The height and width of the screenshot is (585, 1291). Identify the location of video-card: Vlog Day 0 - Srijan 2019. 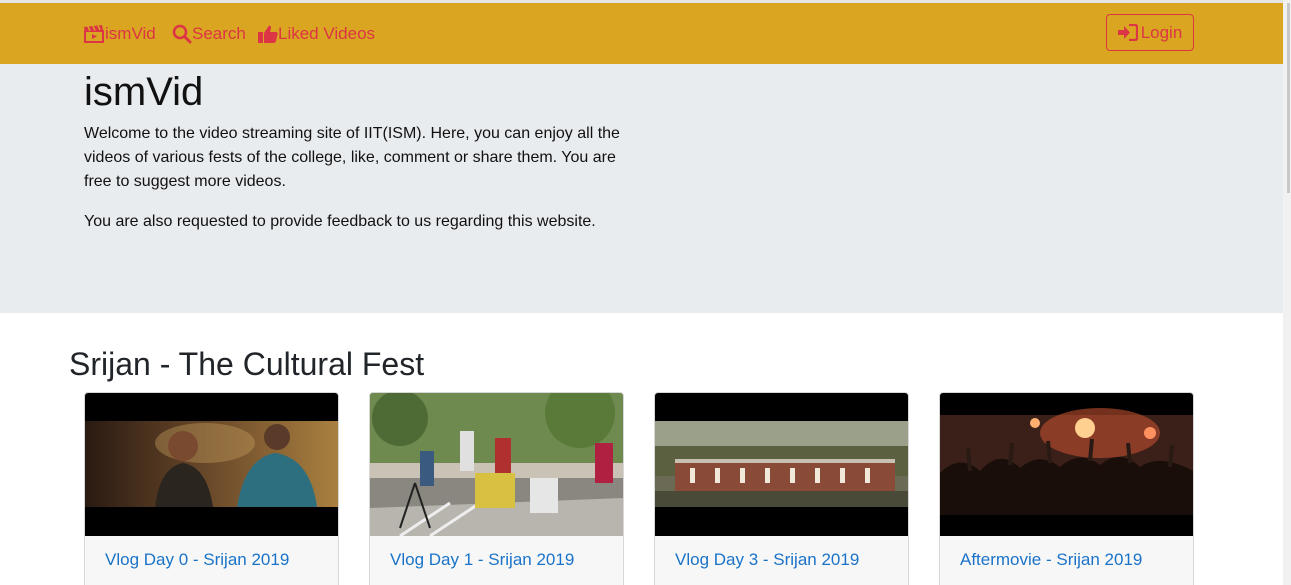
(211, 488).